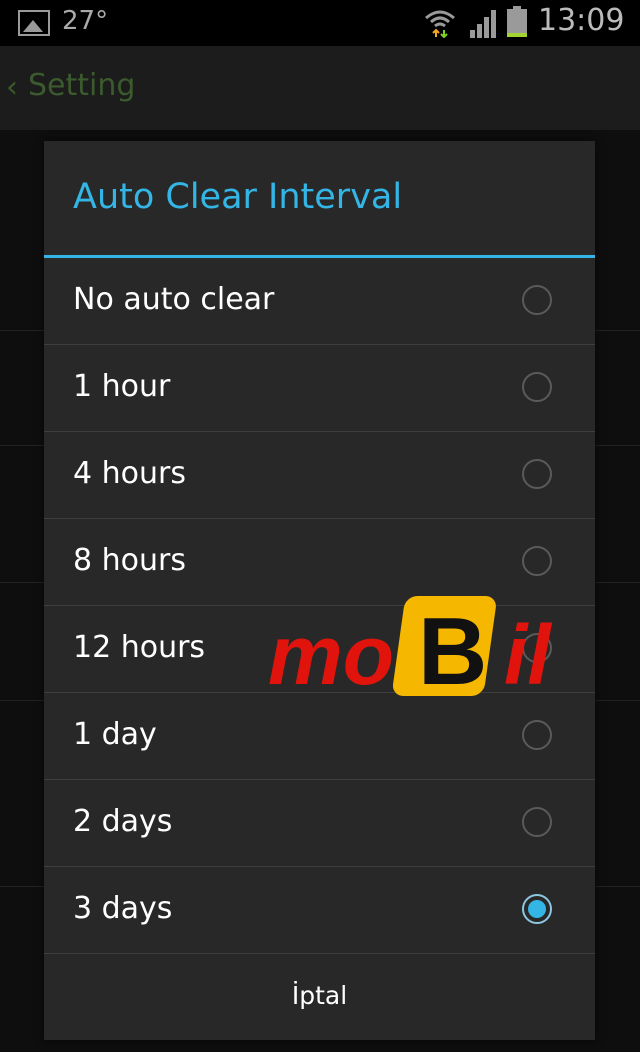 The width and height of the screenshot is (640, 1052). I want to click on option-2-days: 2 days, so click(319, 823).